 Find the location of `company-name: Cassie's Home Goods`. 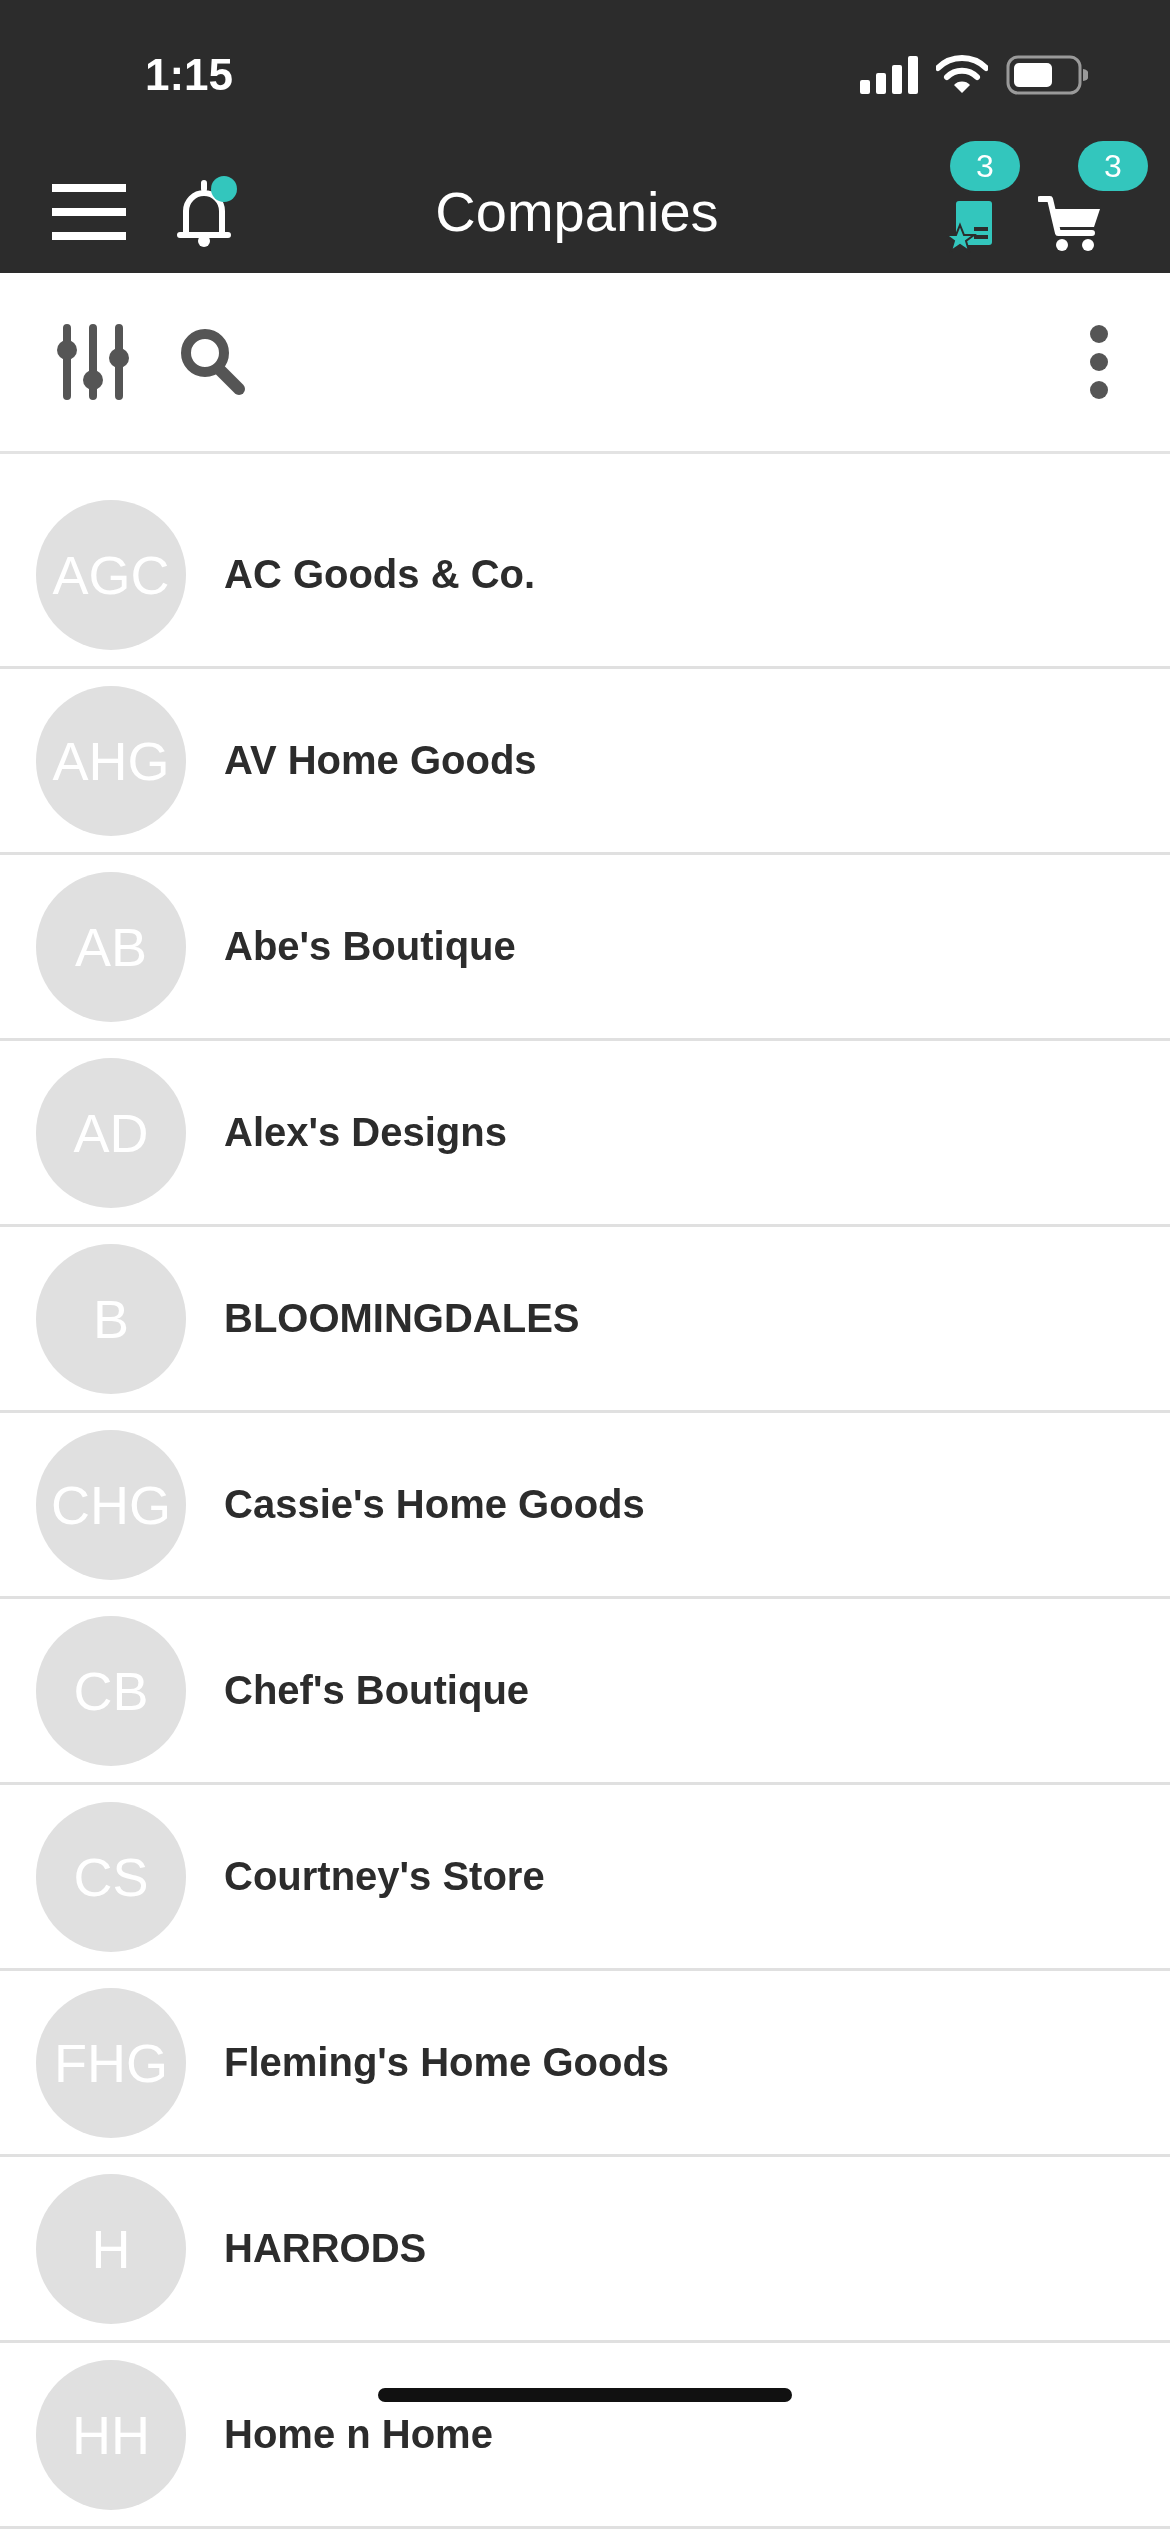

company-name: Cassie's Home Goods is located at coordinates (434, 1504).